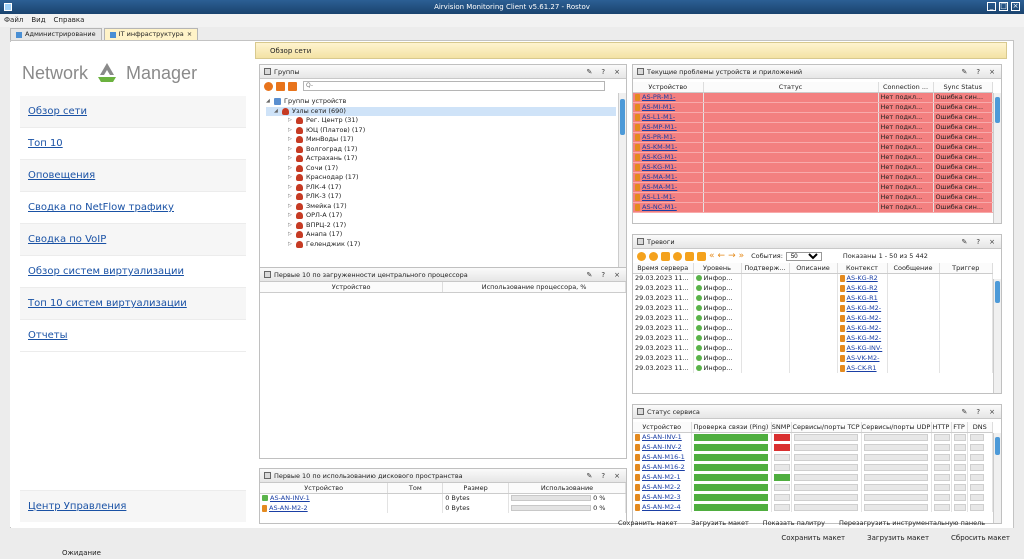  What do you see at coordinates (659, 207) in the screenshot?
I see `device-link: AS-NC-M1-` at bounding box center [659, 207].